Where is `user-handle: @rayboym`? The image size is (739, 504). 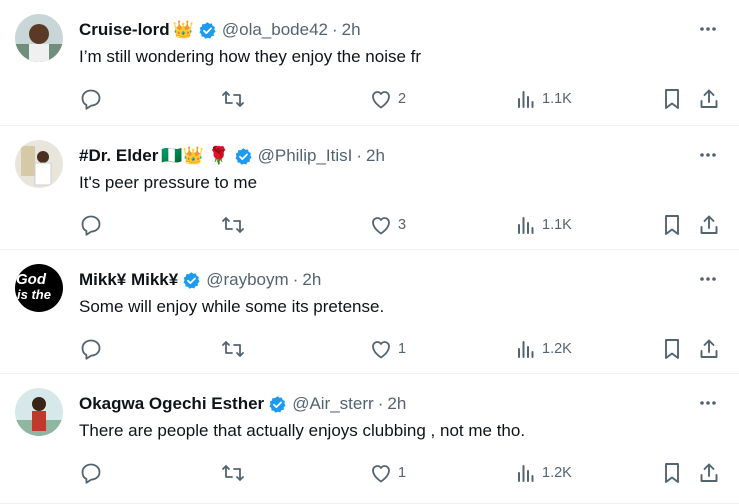 user-handle: @rayboym is located at coordinates (247, 280).